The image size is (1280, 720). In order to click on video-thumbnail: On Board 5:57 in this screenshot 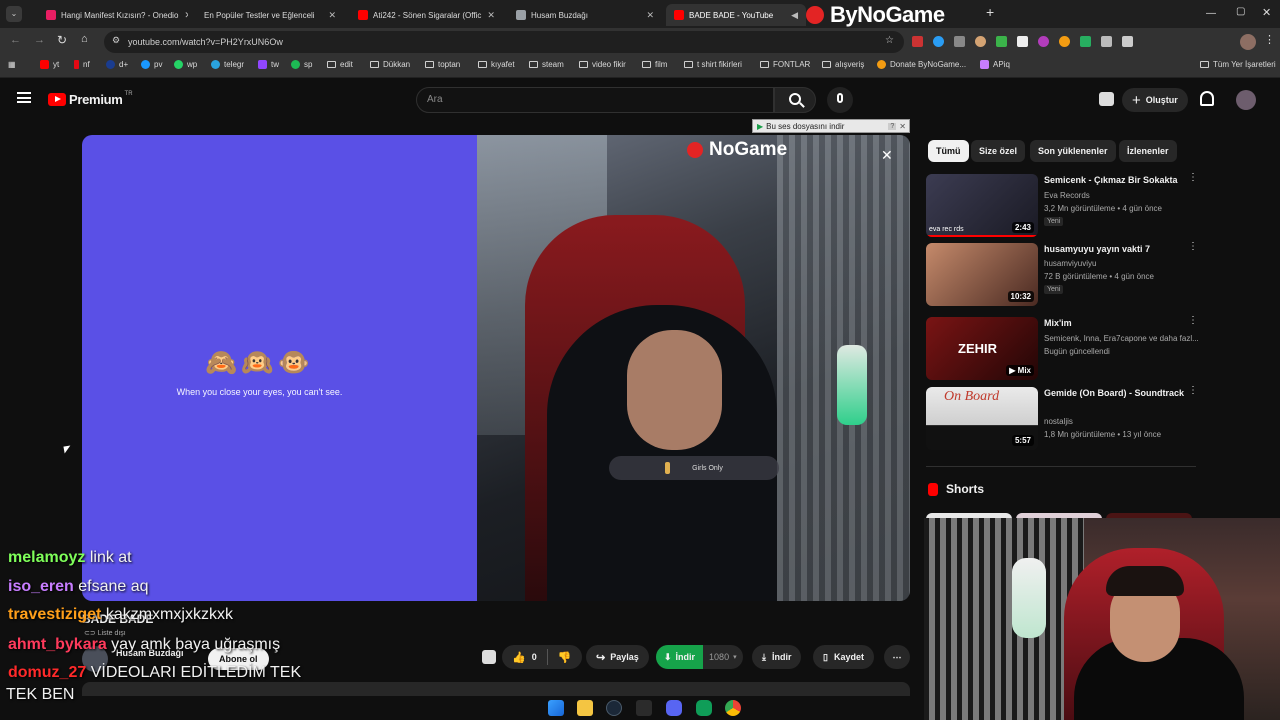, I will do `click(982, 418)`.